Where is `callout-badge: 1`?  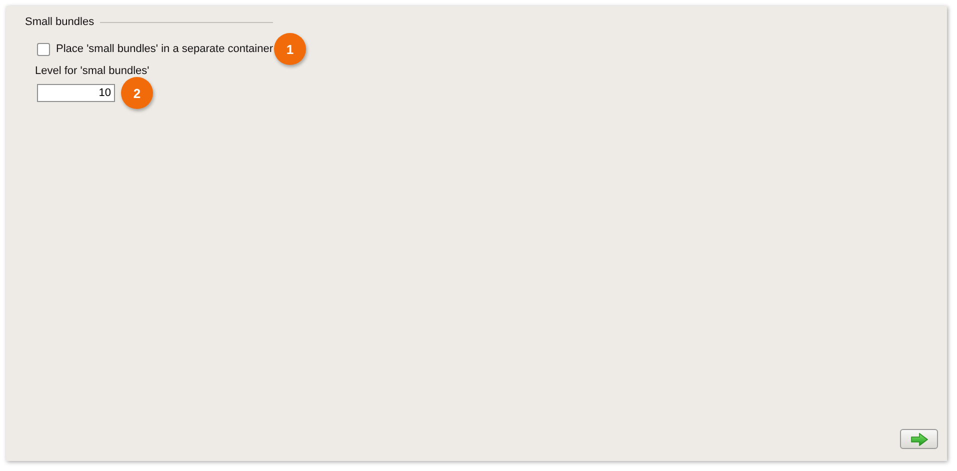
callout-badge: 1 is located at coordinates (290, 49).